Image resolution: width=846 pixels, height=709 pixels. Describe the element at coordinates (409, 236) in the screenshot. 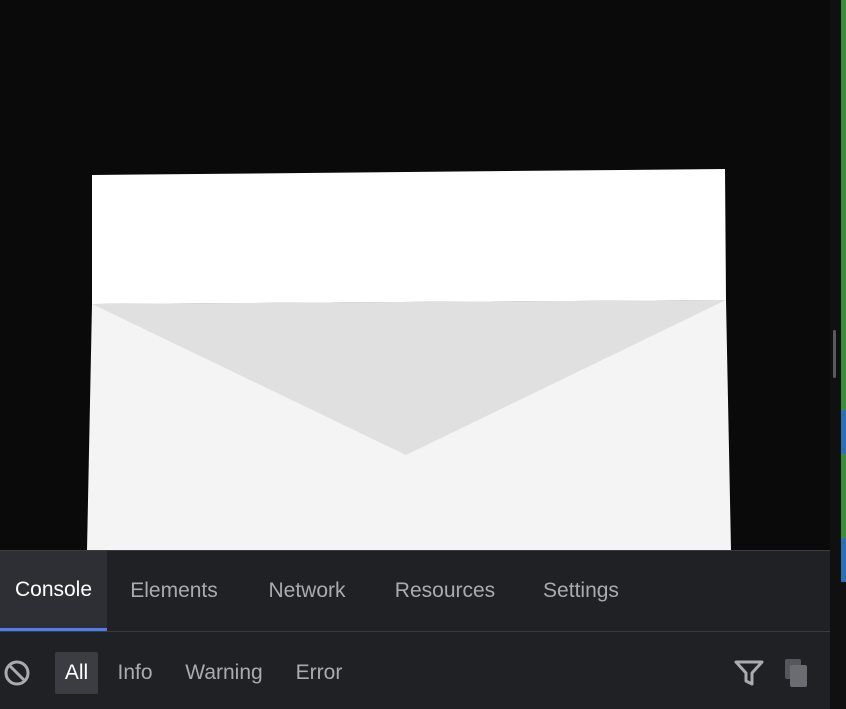

I see `envelope-top-panel` at that location.